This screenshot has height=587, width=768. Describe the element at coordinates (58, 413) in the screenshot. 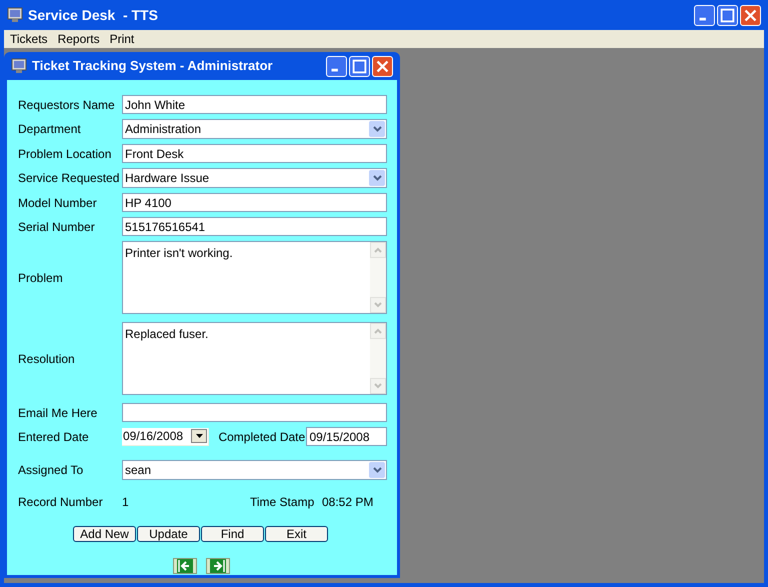

I see `field-label: Email Me Here` at that location.